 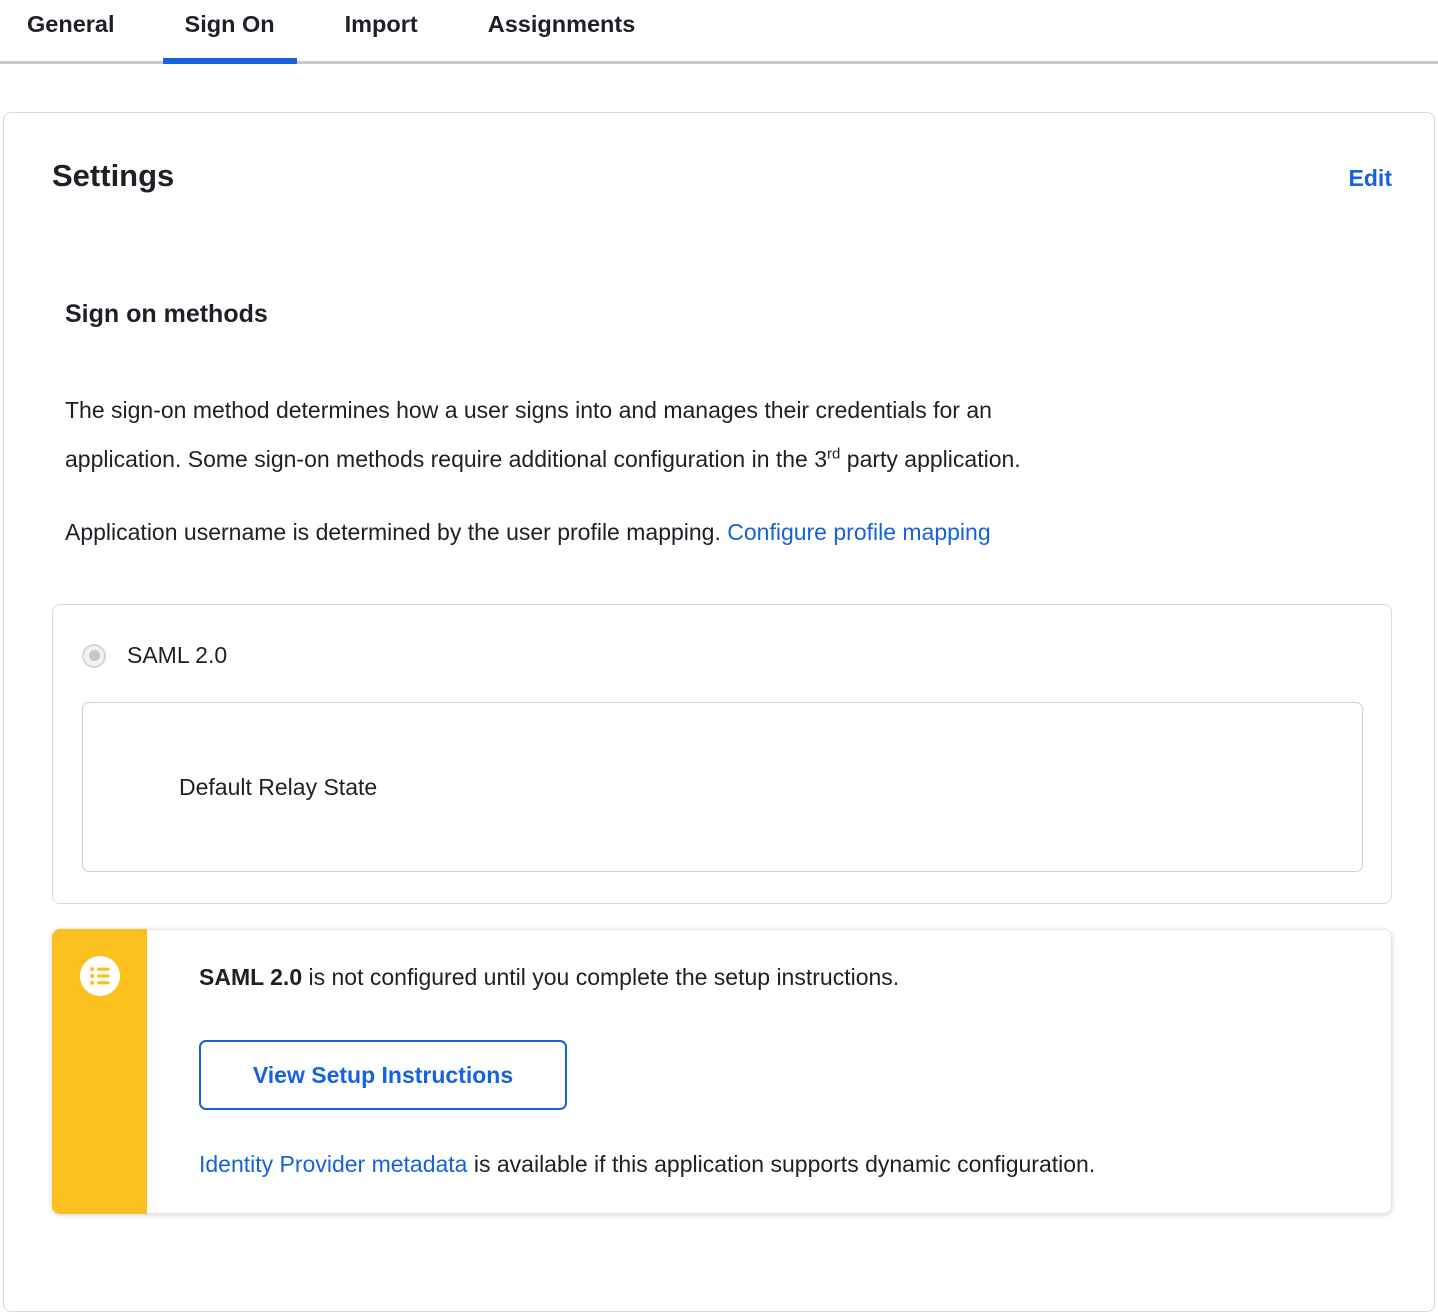 I want to click on view-setup-instructions-button: View Setup Instructions, so click(x=383, y=1075).